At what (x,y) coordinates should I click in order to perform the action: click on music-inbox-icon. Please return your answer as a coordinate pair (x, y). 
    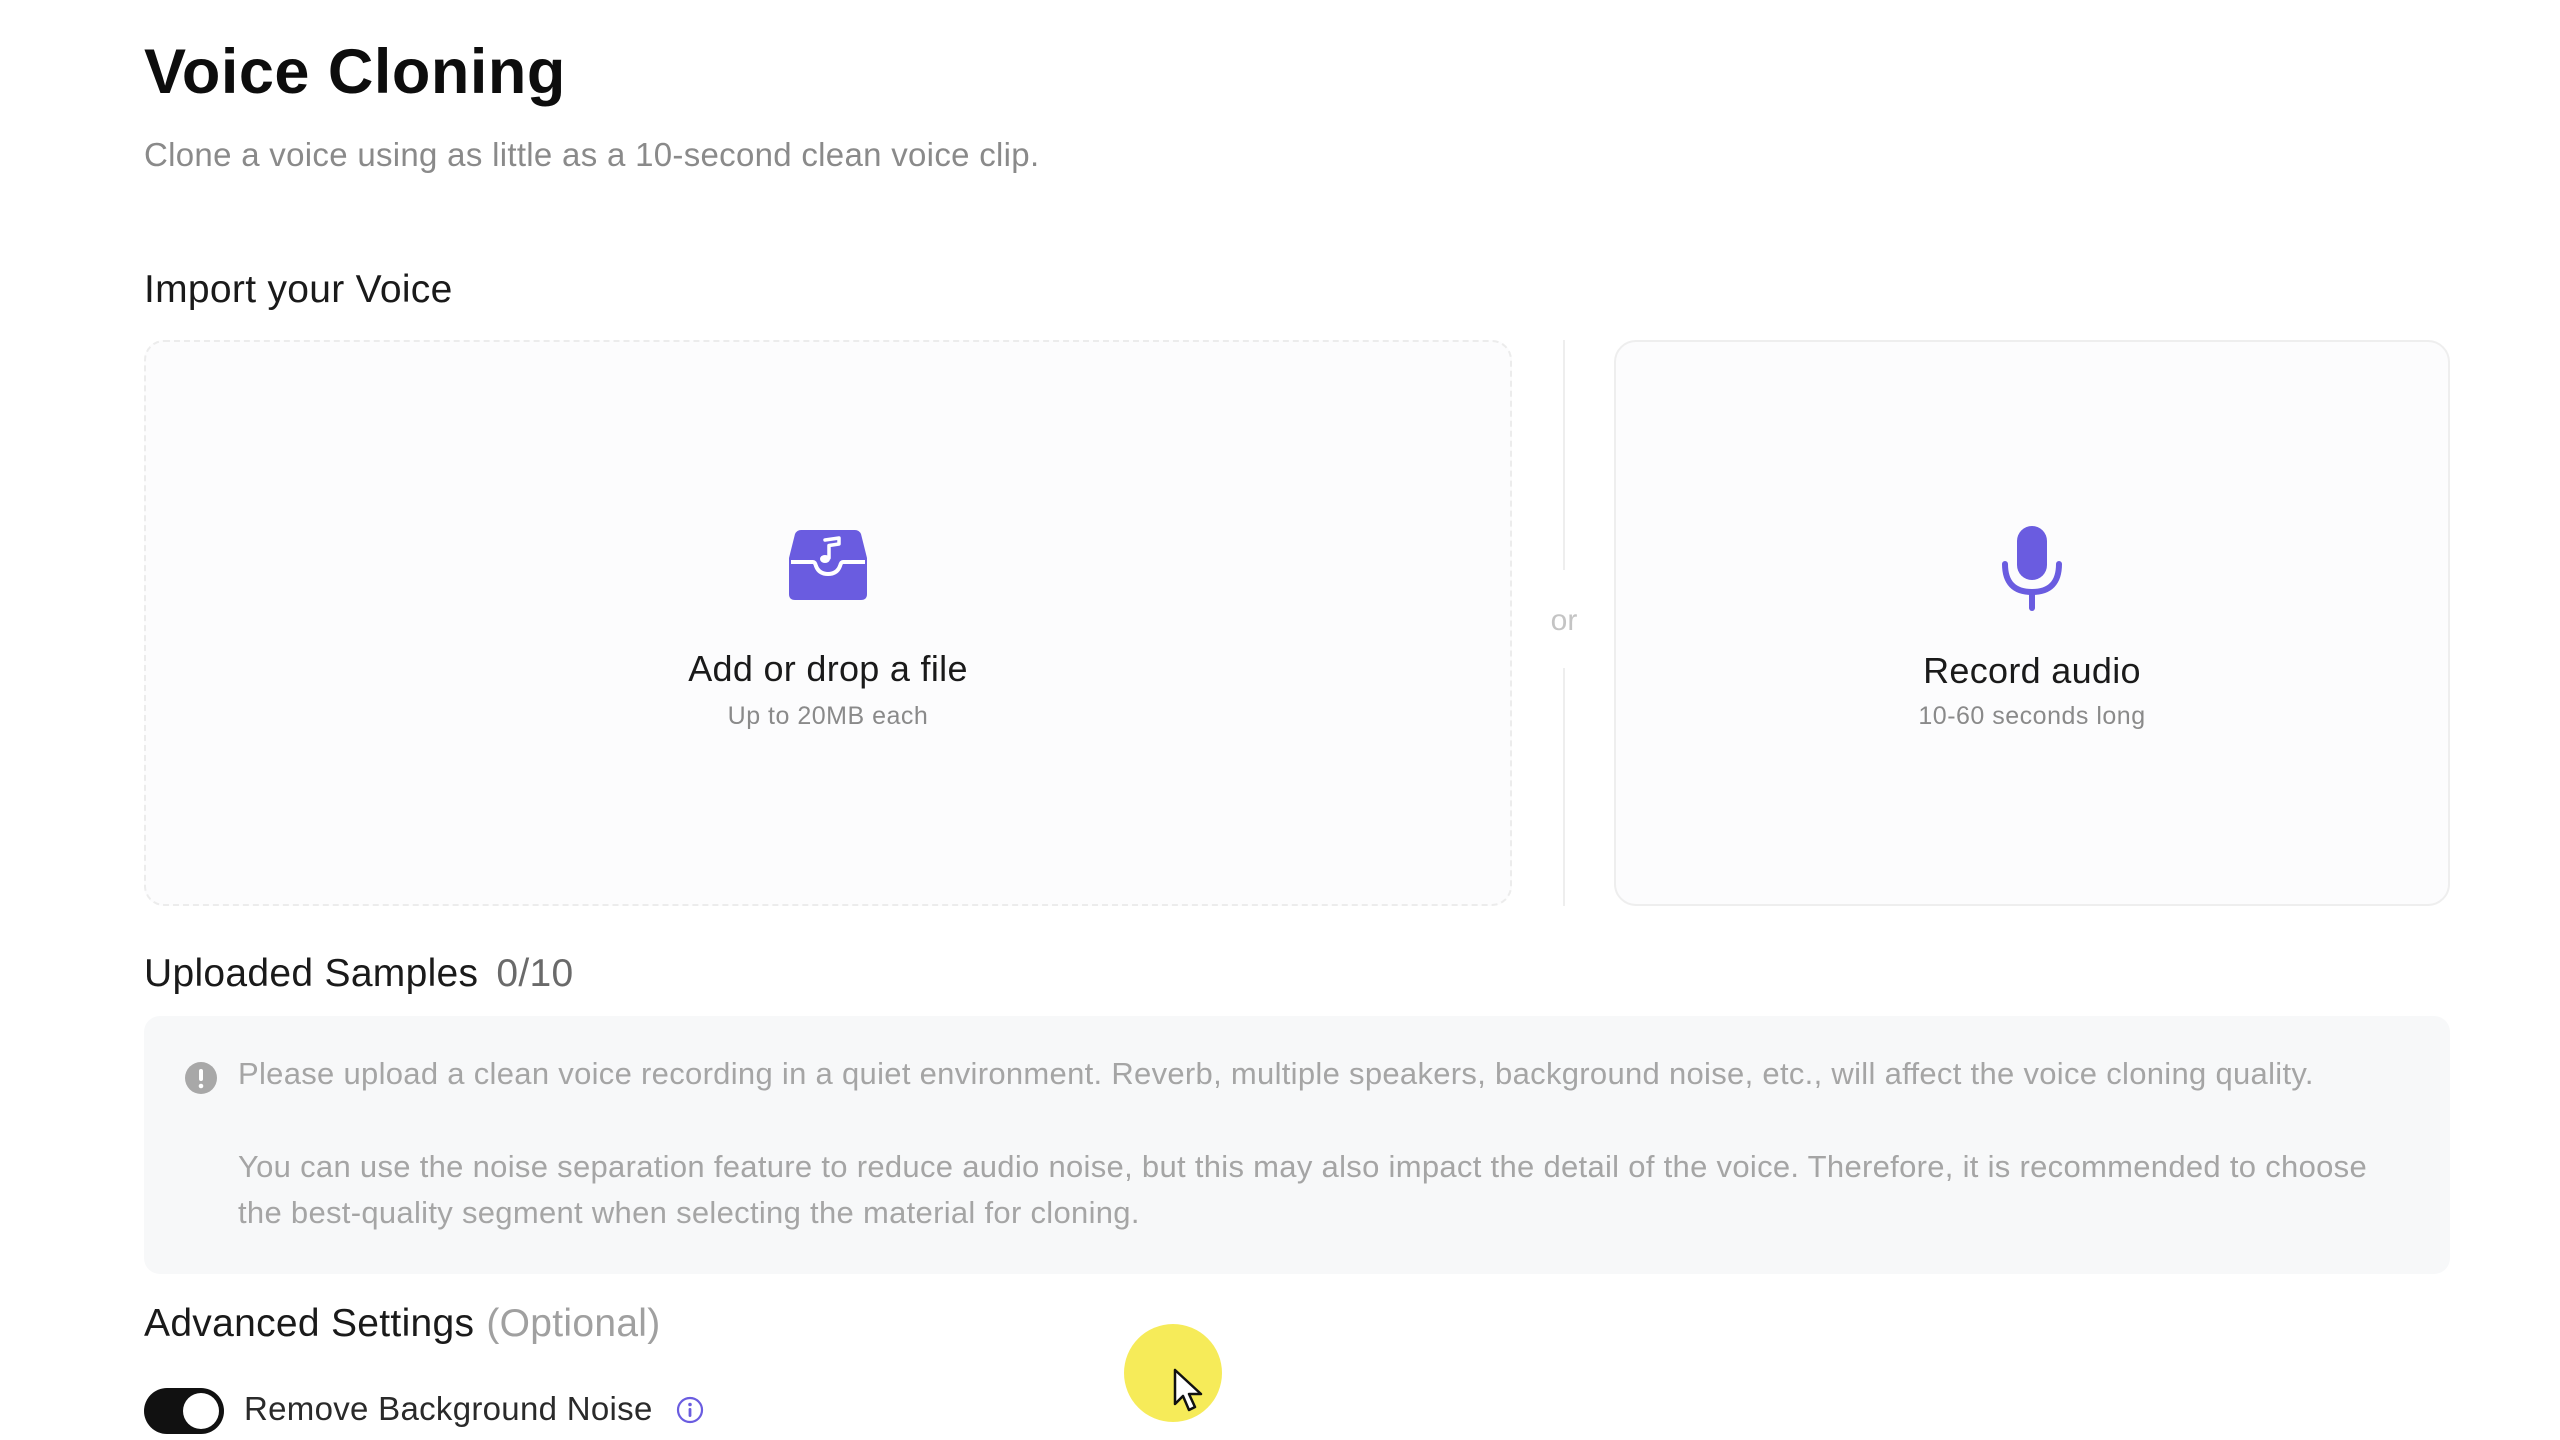
    Looking at the image, I should click on (828, 566).